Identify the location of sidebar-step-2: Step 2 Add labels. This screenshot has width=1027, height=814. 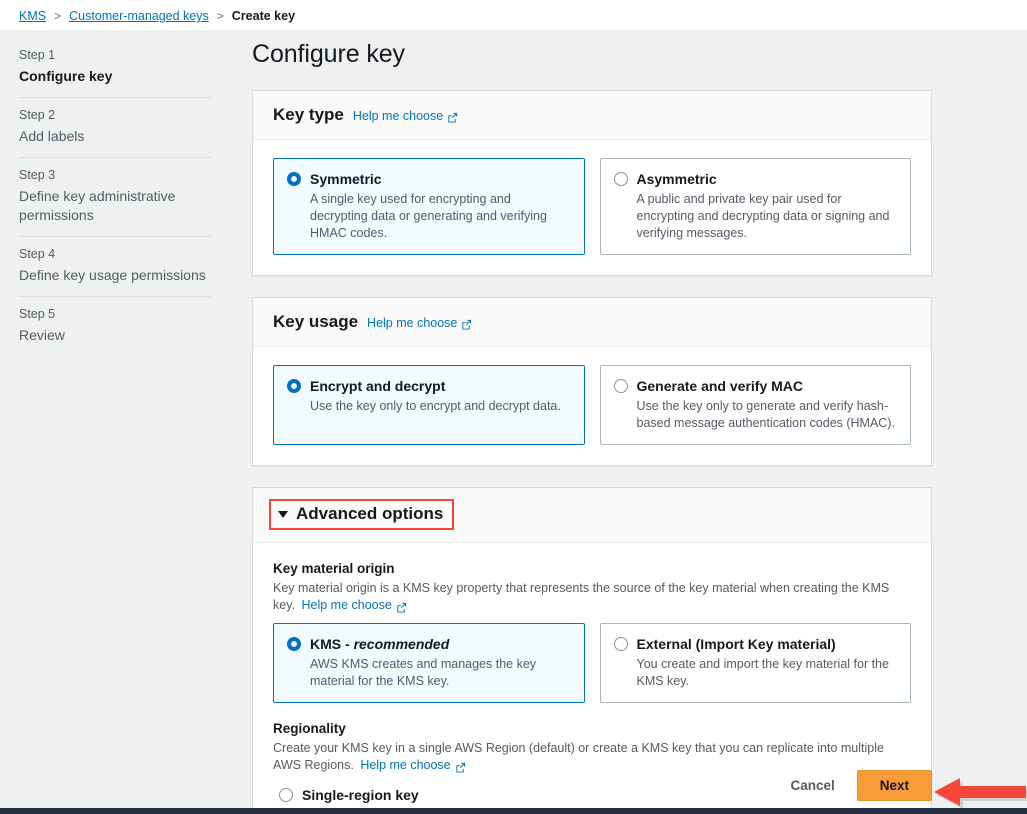
(115, 127).